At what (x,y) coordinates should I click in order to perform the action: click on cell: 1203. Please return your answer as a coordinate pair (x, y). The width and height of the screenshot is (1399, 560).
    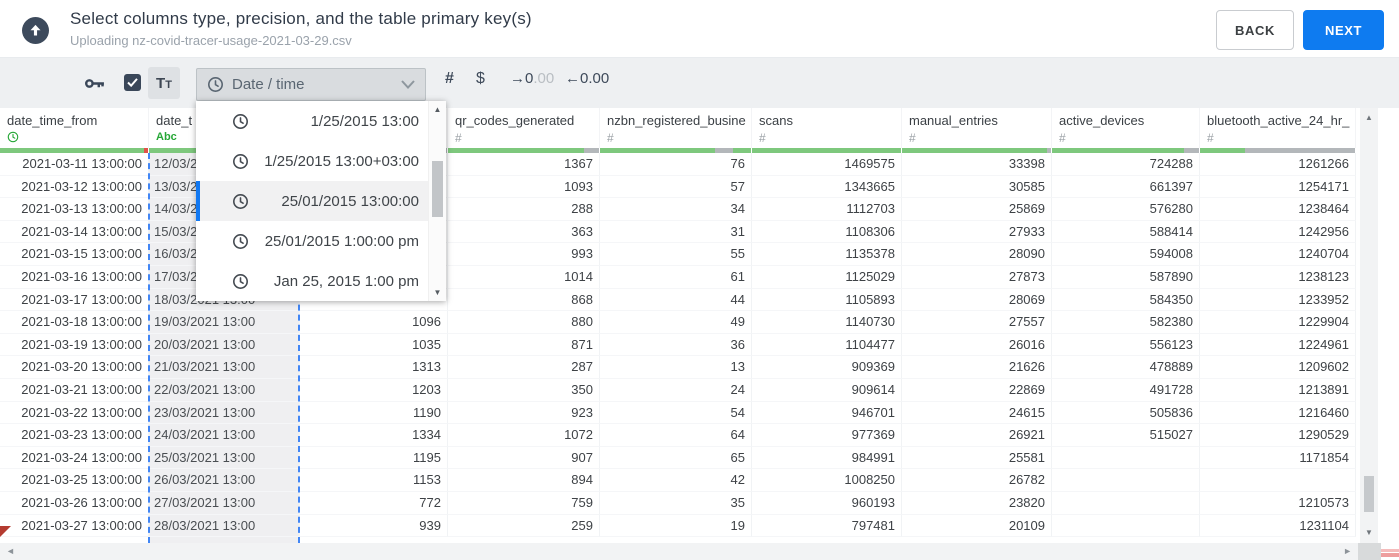
    Looking at the image, I should click on (374, 390).